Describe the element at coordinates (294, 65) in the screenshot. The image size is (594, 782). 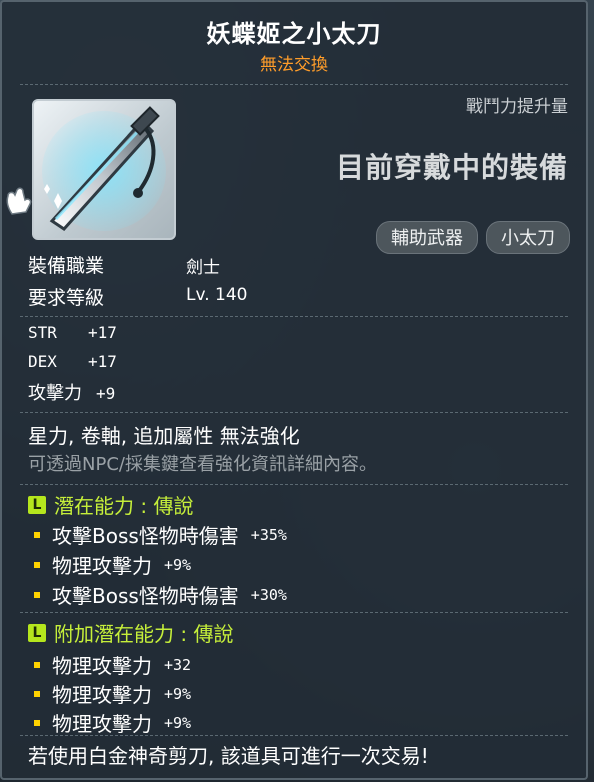
I see `trade-status: 無法交換` at that location.